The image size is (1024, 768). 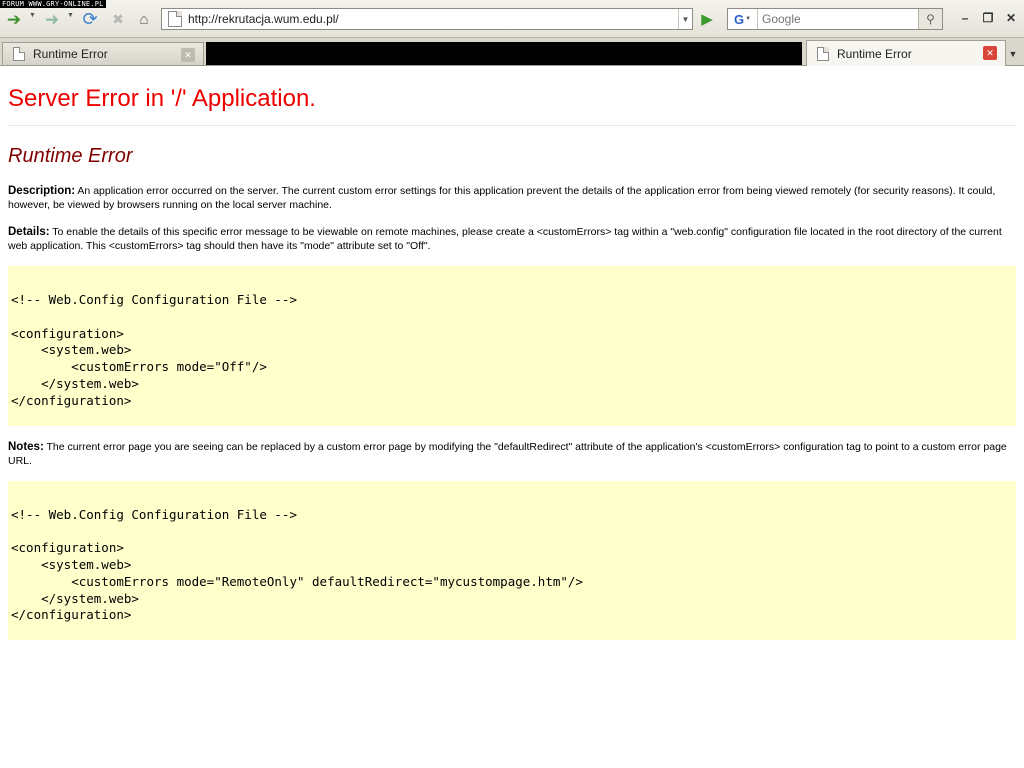 I want to click on details-label: Details:, so click(x=29, y=232).